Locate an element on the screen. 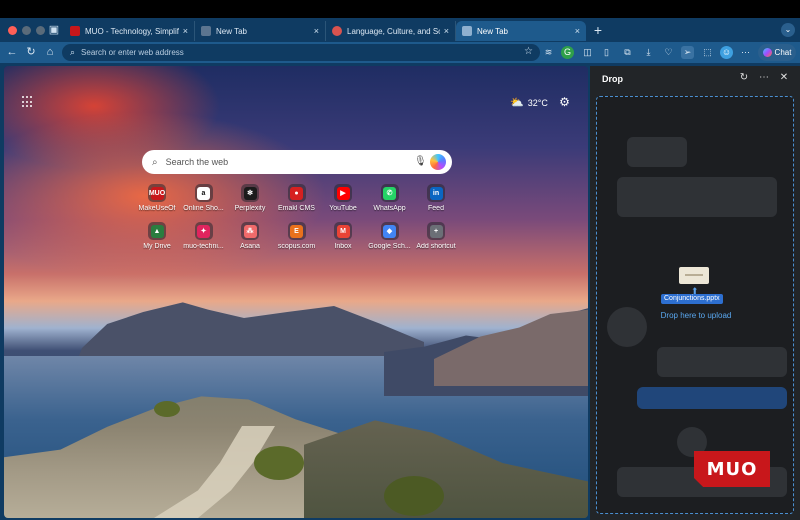  close-window-button is located at coordinates (12, 30).